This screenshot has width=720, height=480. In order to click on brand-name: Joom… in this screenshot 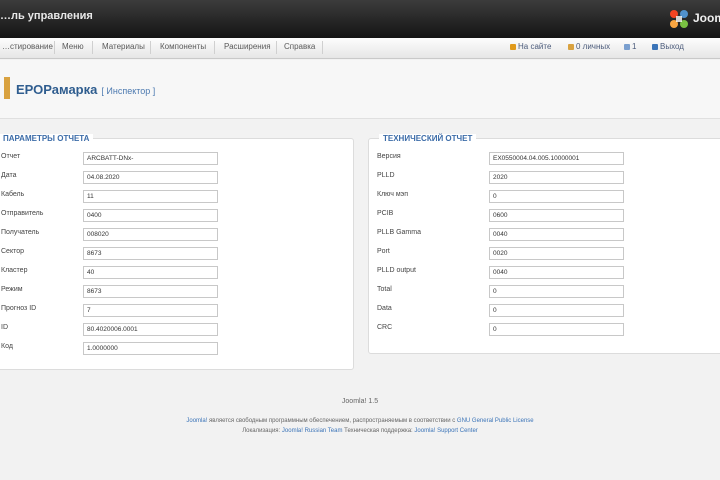, I will do `click(706, 18)`.